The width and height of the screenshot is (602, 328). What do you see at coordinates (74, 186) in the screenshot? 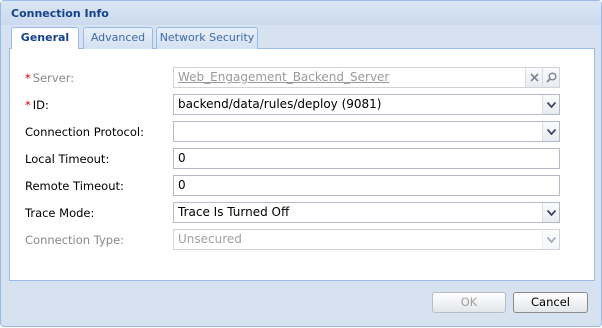
I see `remote-timeout-label: Remote Timeout:` at bounding box center [74, 186].